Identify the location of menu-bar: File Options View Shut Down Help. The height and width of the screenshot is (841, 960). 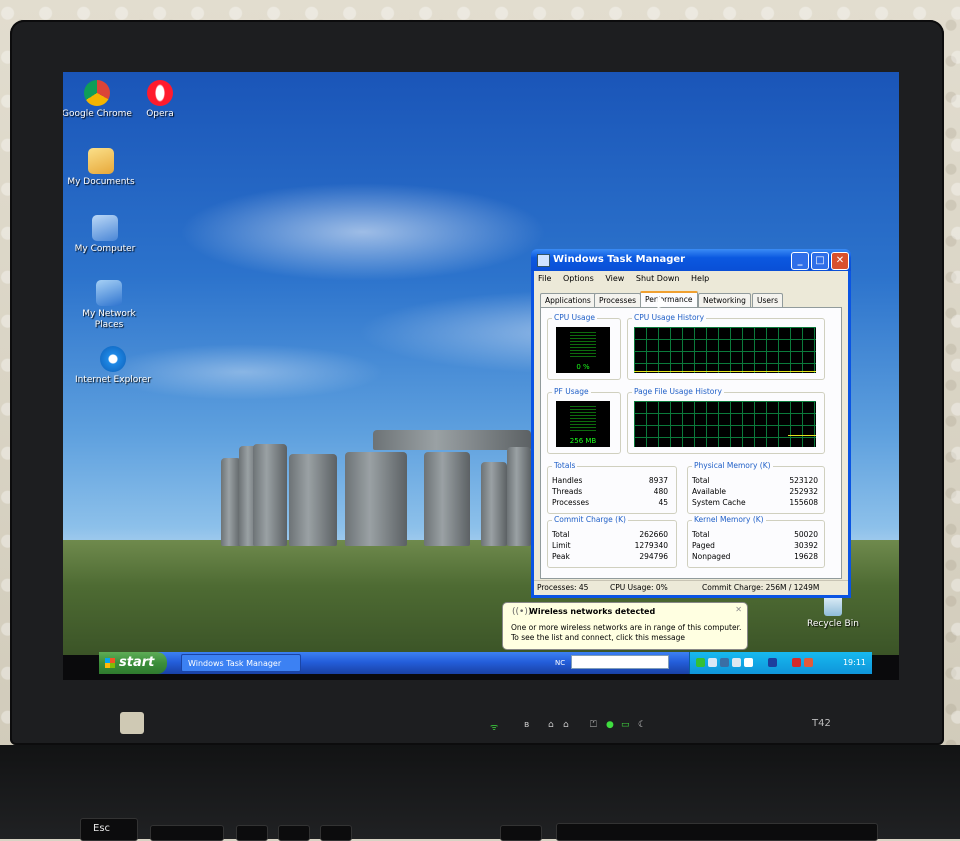
(691, 278).